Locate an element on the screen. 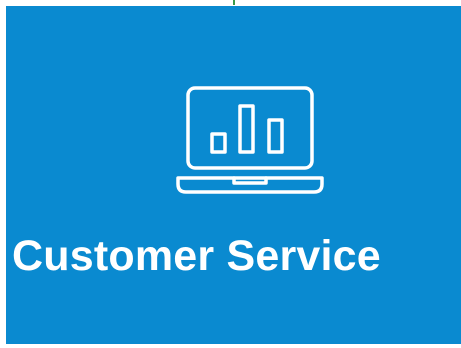 The image size is (461, 348). top-accent-mark is located at coordinates (234, 2).